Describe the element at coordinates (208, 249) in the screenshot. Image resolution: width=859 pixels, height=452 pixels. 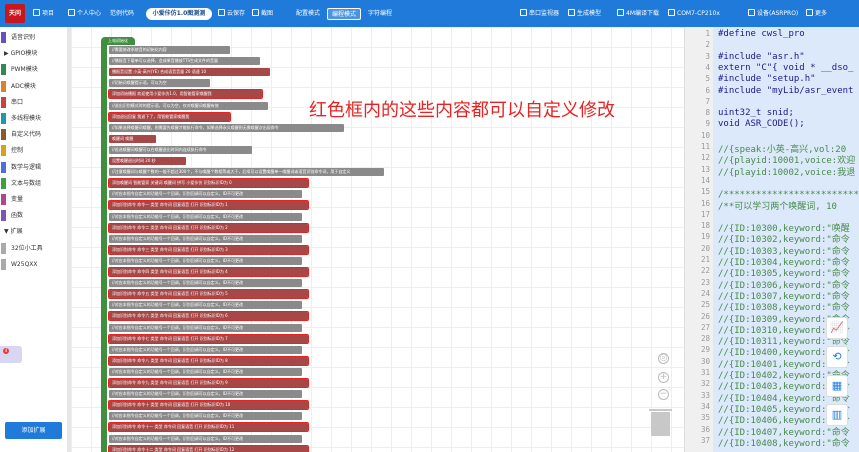
I see `command-block: 添加识别命令 命令三 类型 命令词 回复语音 打开 识别标识ID为 3` at that location.